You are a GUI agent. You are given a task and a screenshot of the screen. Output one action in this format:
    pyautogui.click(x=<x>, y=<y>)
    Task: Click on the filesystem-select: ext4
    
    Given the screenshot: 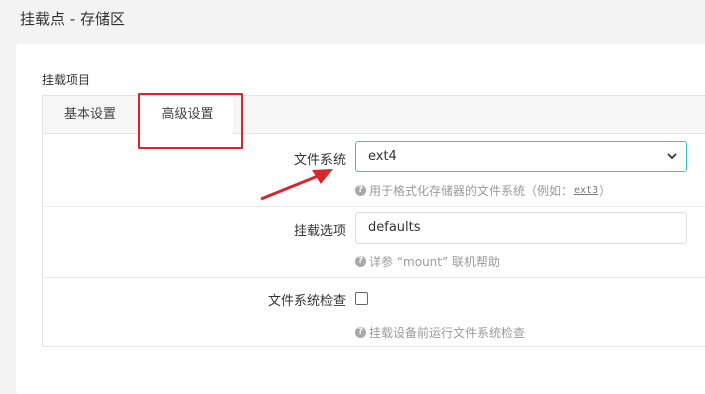 What is the action you would take?
    pyautogui.click(x=521, y=156)
    